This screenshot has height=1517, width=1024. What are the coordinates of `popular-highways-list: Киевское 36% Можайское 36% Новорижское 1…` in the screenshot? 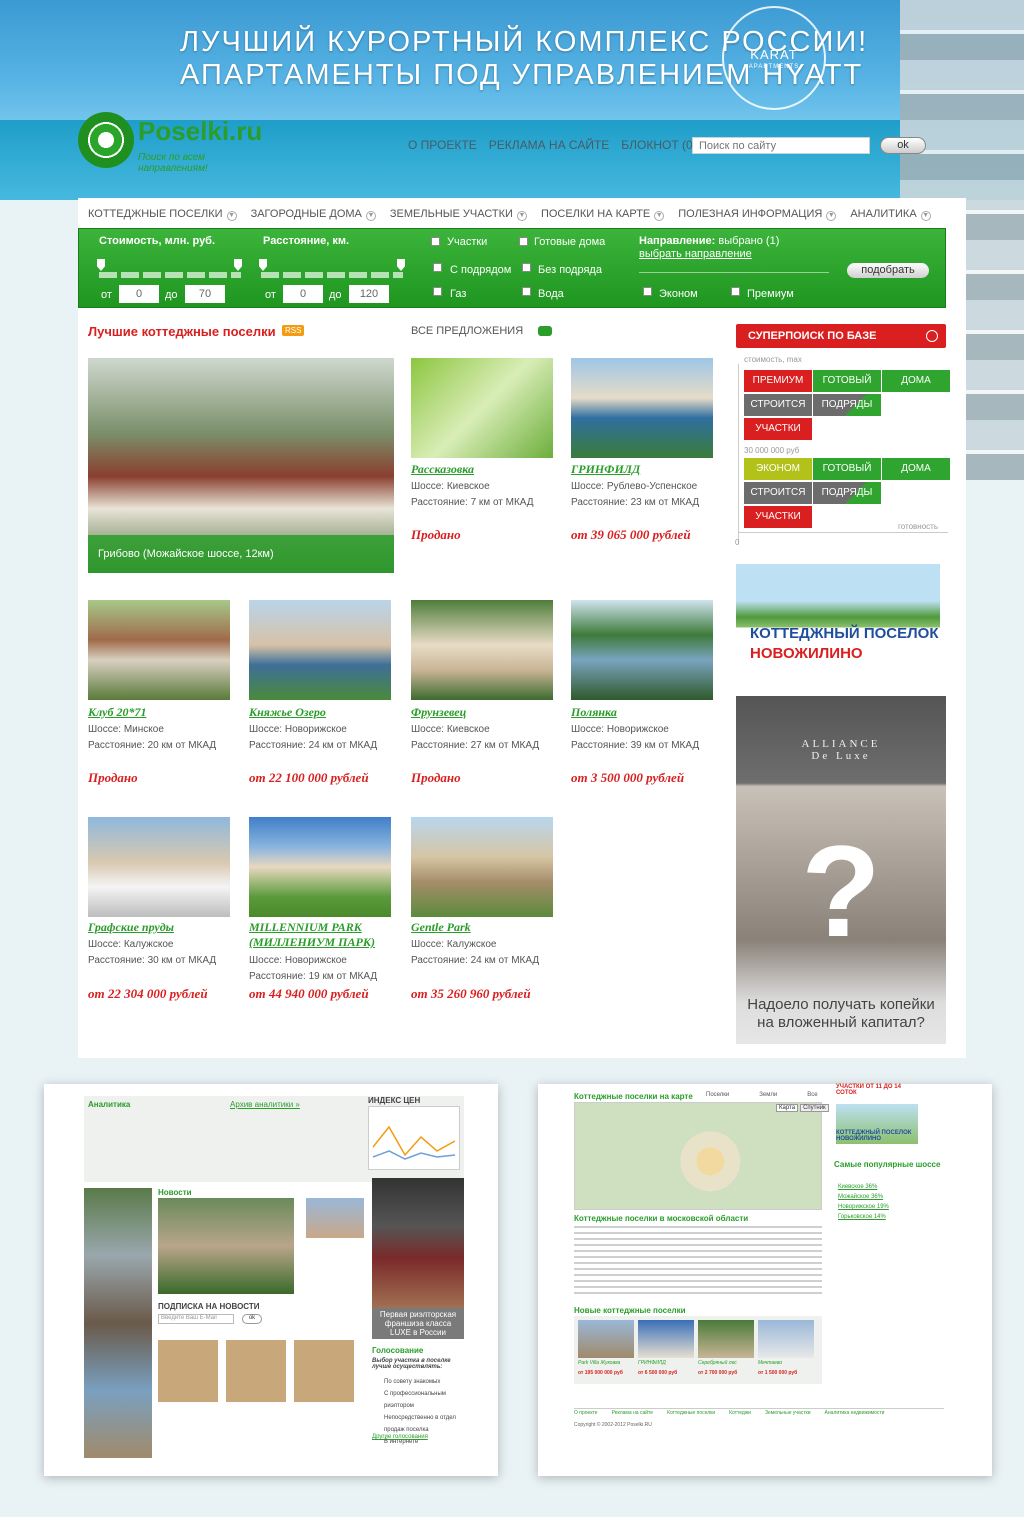 It's located at (863, 1202).